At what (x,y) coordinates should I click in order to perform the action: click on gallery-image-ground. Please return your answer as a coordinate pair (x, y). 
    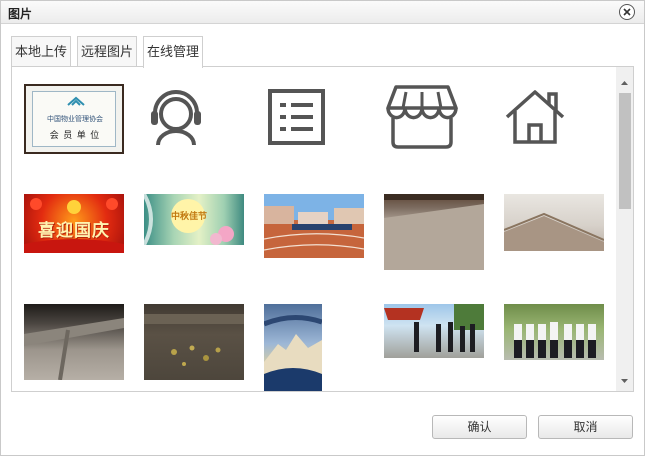
    Looking at the image, I should click on (434, 232).